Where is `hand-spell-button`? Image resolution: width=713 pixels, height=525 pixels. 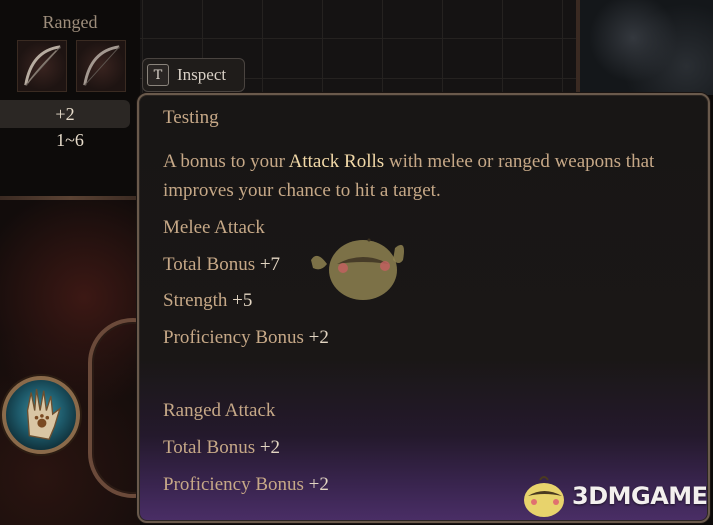 hand-spell-button is located at coordinates (41, 415).